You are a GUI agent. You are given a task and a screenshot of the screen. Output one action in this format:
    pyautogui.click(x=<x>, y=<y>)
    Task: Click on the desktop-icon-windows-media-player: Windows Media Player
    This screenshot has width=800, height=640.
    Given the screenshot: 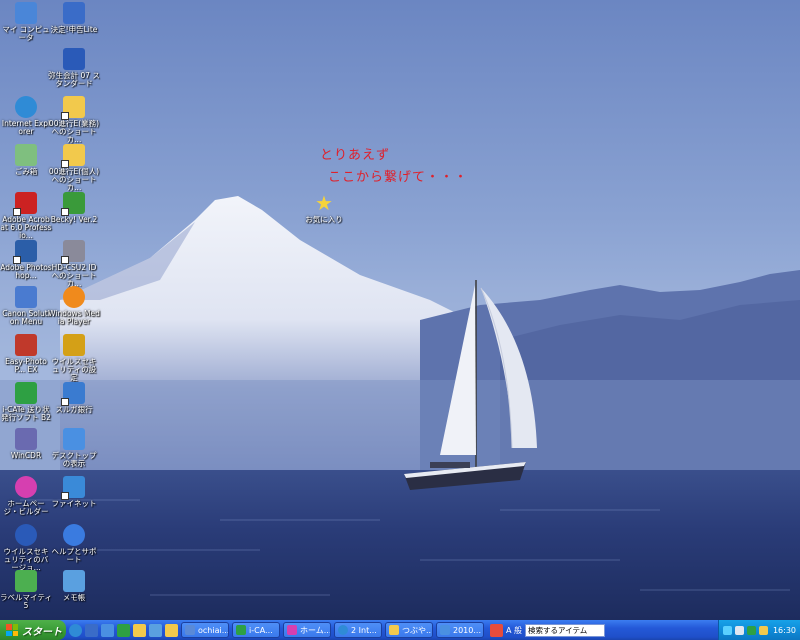 What is the action you would take?
    pyautogui.click(x=74, y=306)
    